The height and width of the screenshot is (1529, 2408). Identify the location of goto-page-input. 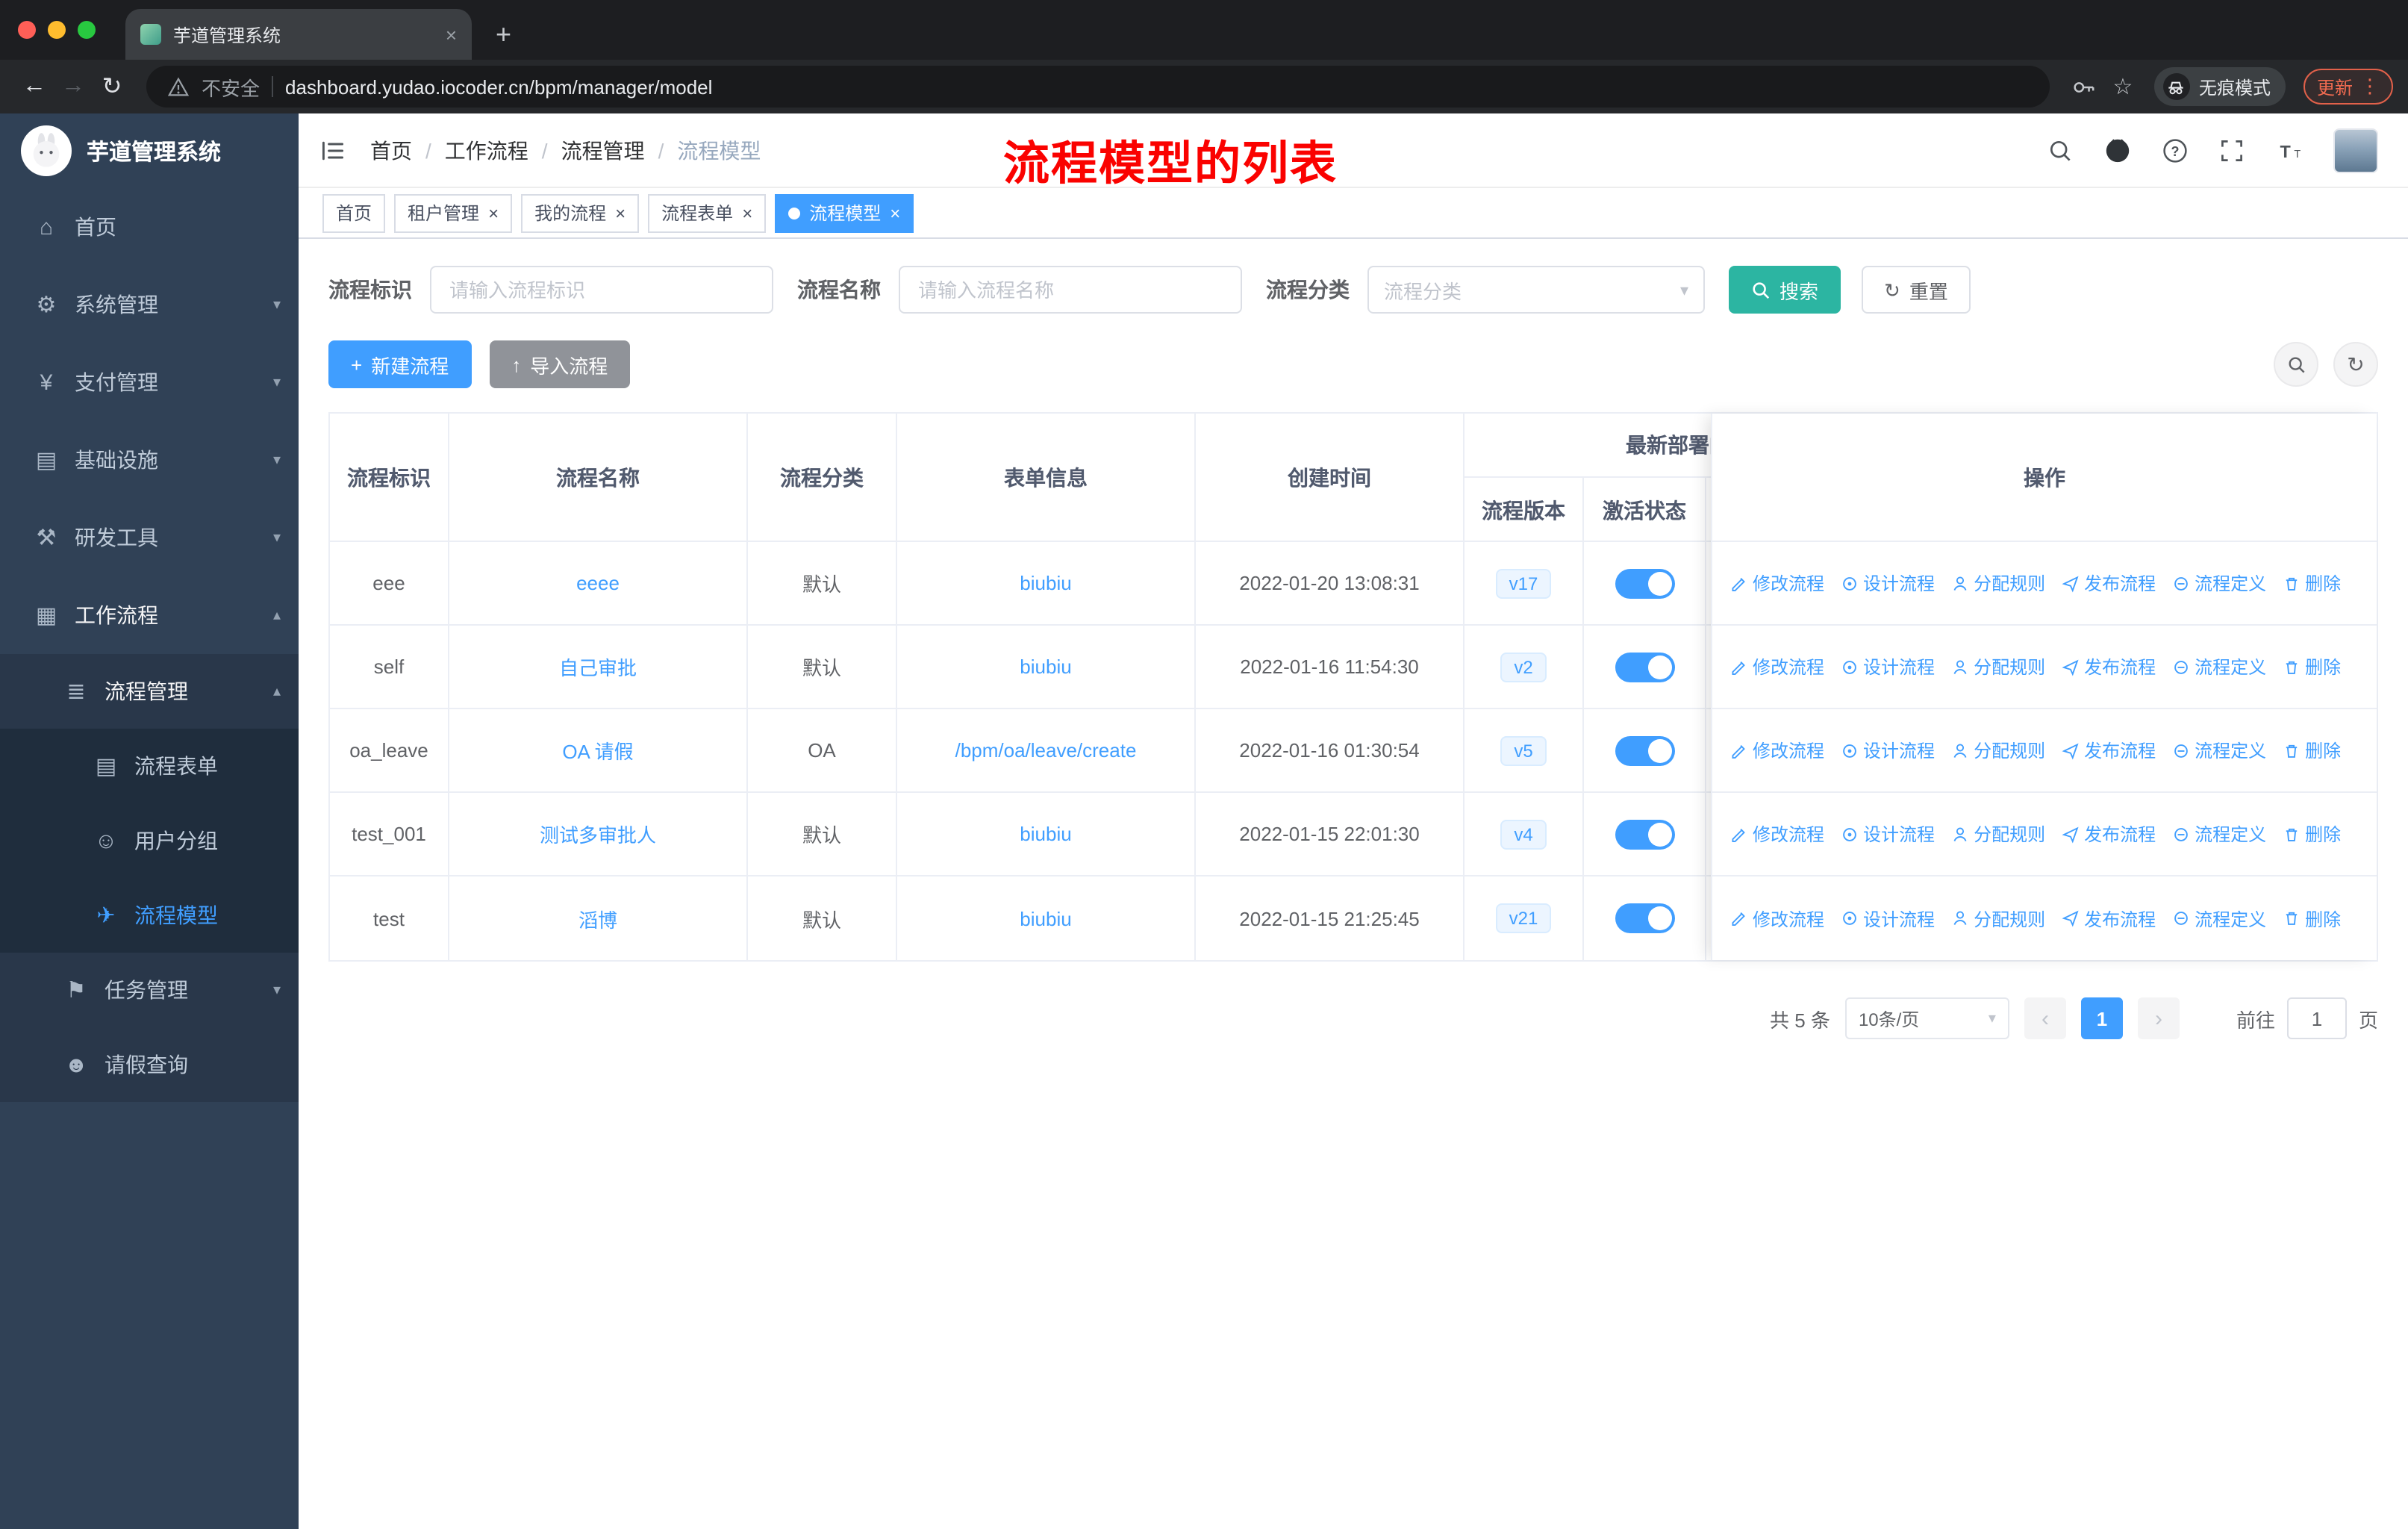
(2316, 1018).